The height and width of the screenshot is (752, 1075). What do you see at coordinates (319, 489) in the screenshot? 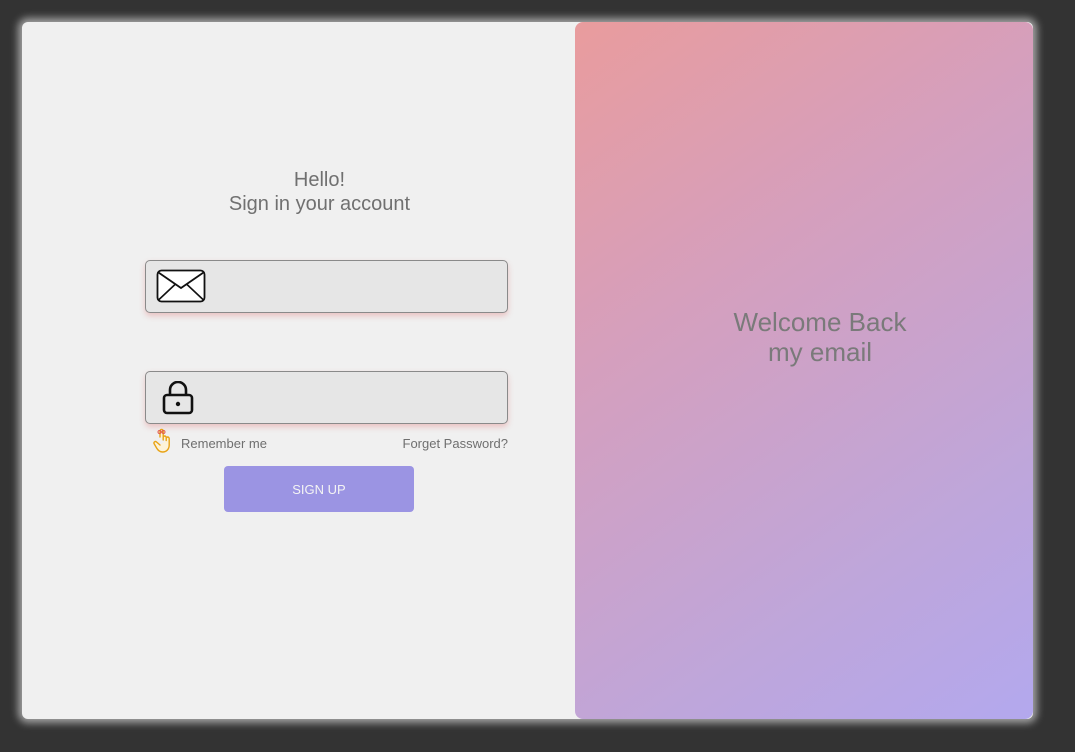
I see `sign-up-button: SIGN UP` at bounding box center [319, 489].